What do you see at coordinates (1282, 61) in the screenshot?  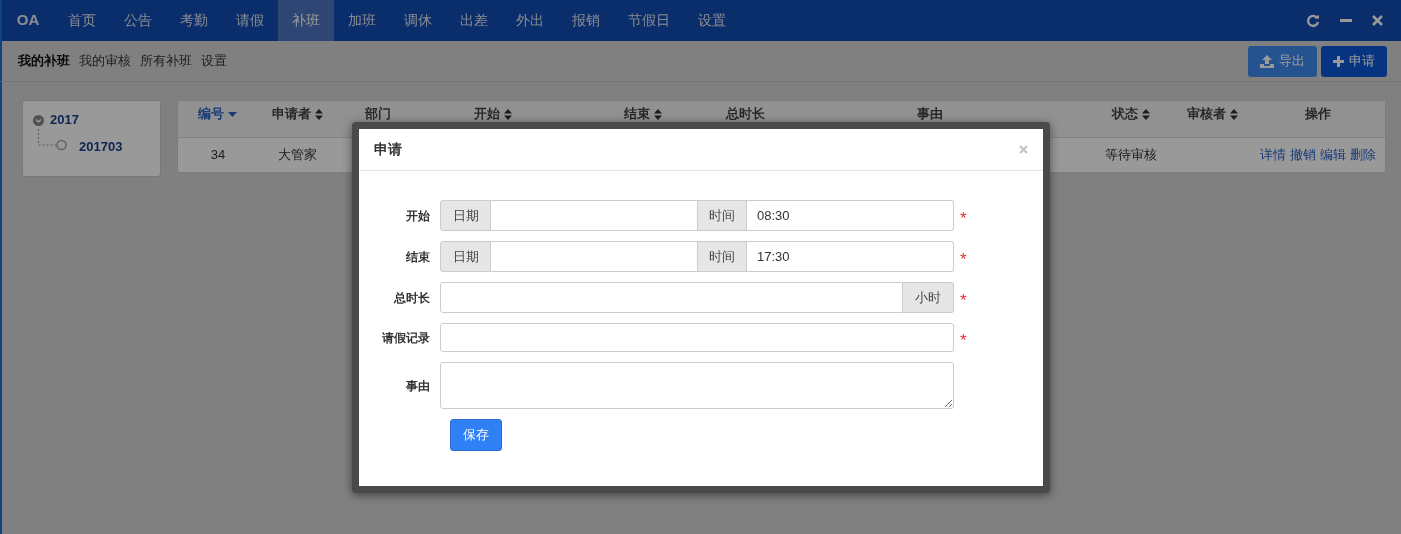 I see `export-button: 导出` at bounding box center [1282, 61].